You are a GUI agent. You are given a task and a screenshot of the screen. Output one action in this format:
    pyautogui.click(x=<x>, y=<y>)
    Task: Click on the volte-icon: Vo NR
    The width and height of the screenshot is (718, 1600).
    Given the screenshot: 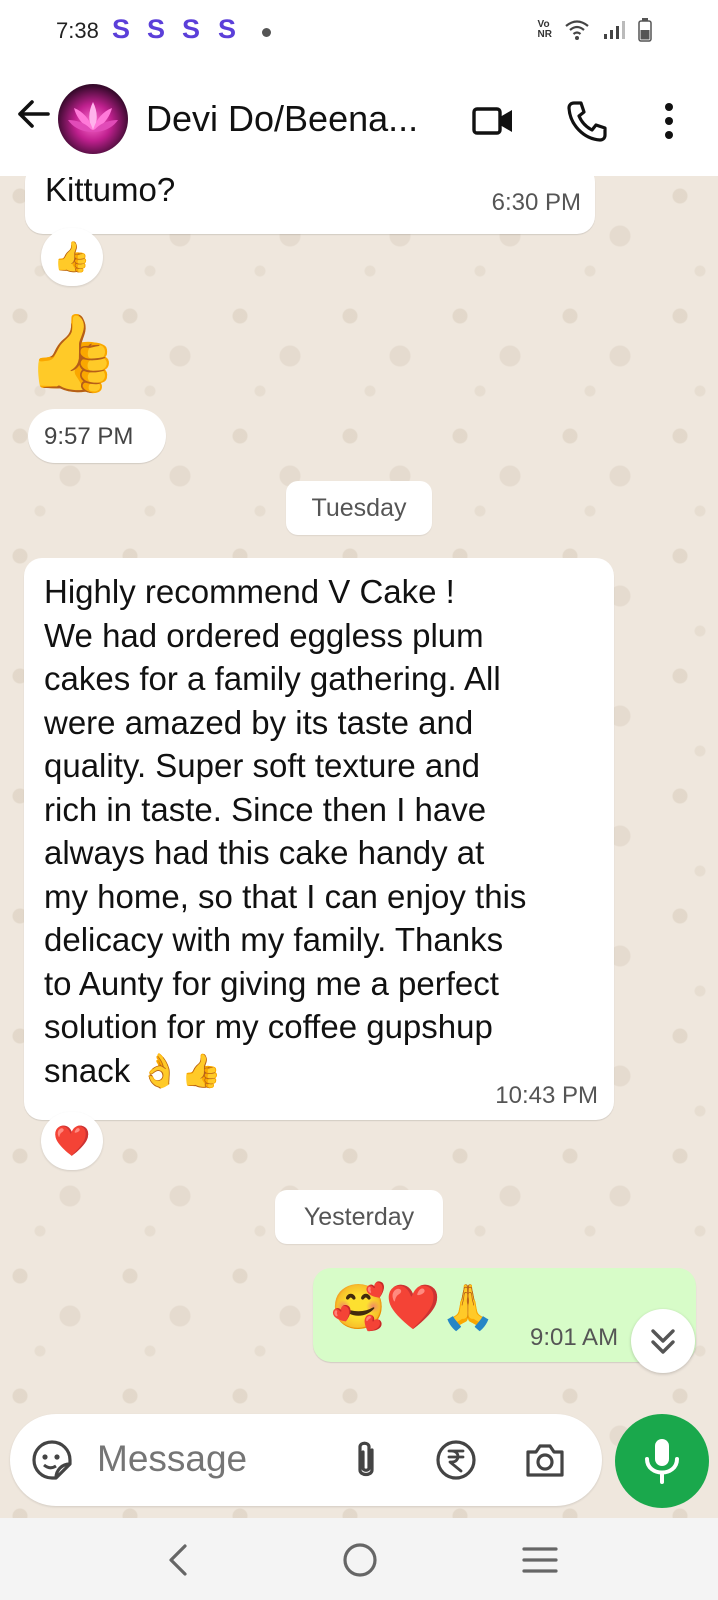 What is the action you would take?
    pyautogui.click(x=545, y=30)
    